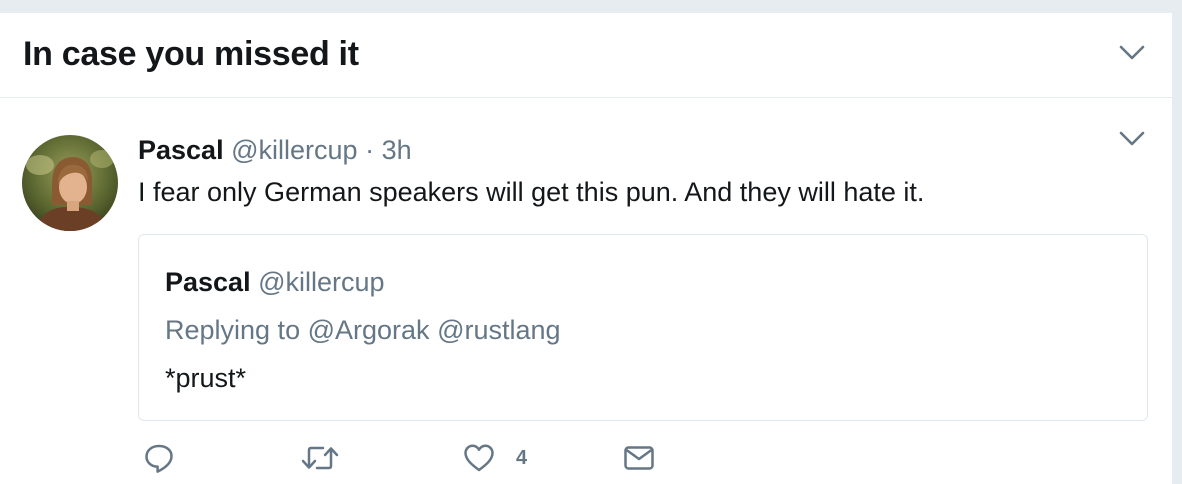  I want to click on tweet-timestamp: 3h, so click(397, 150).